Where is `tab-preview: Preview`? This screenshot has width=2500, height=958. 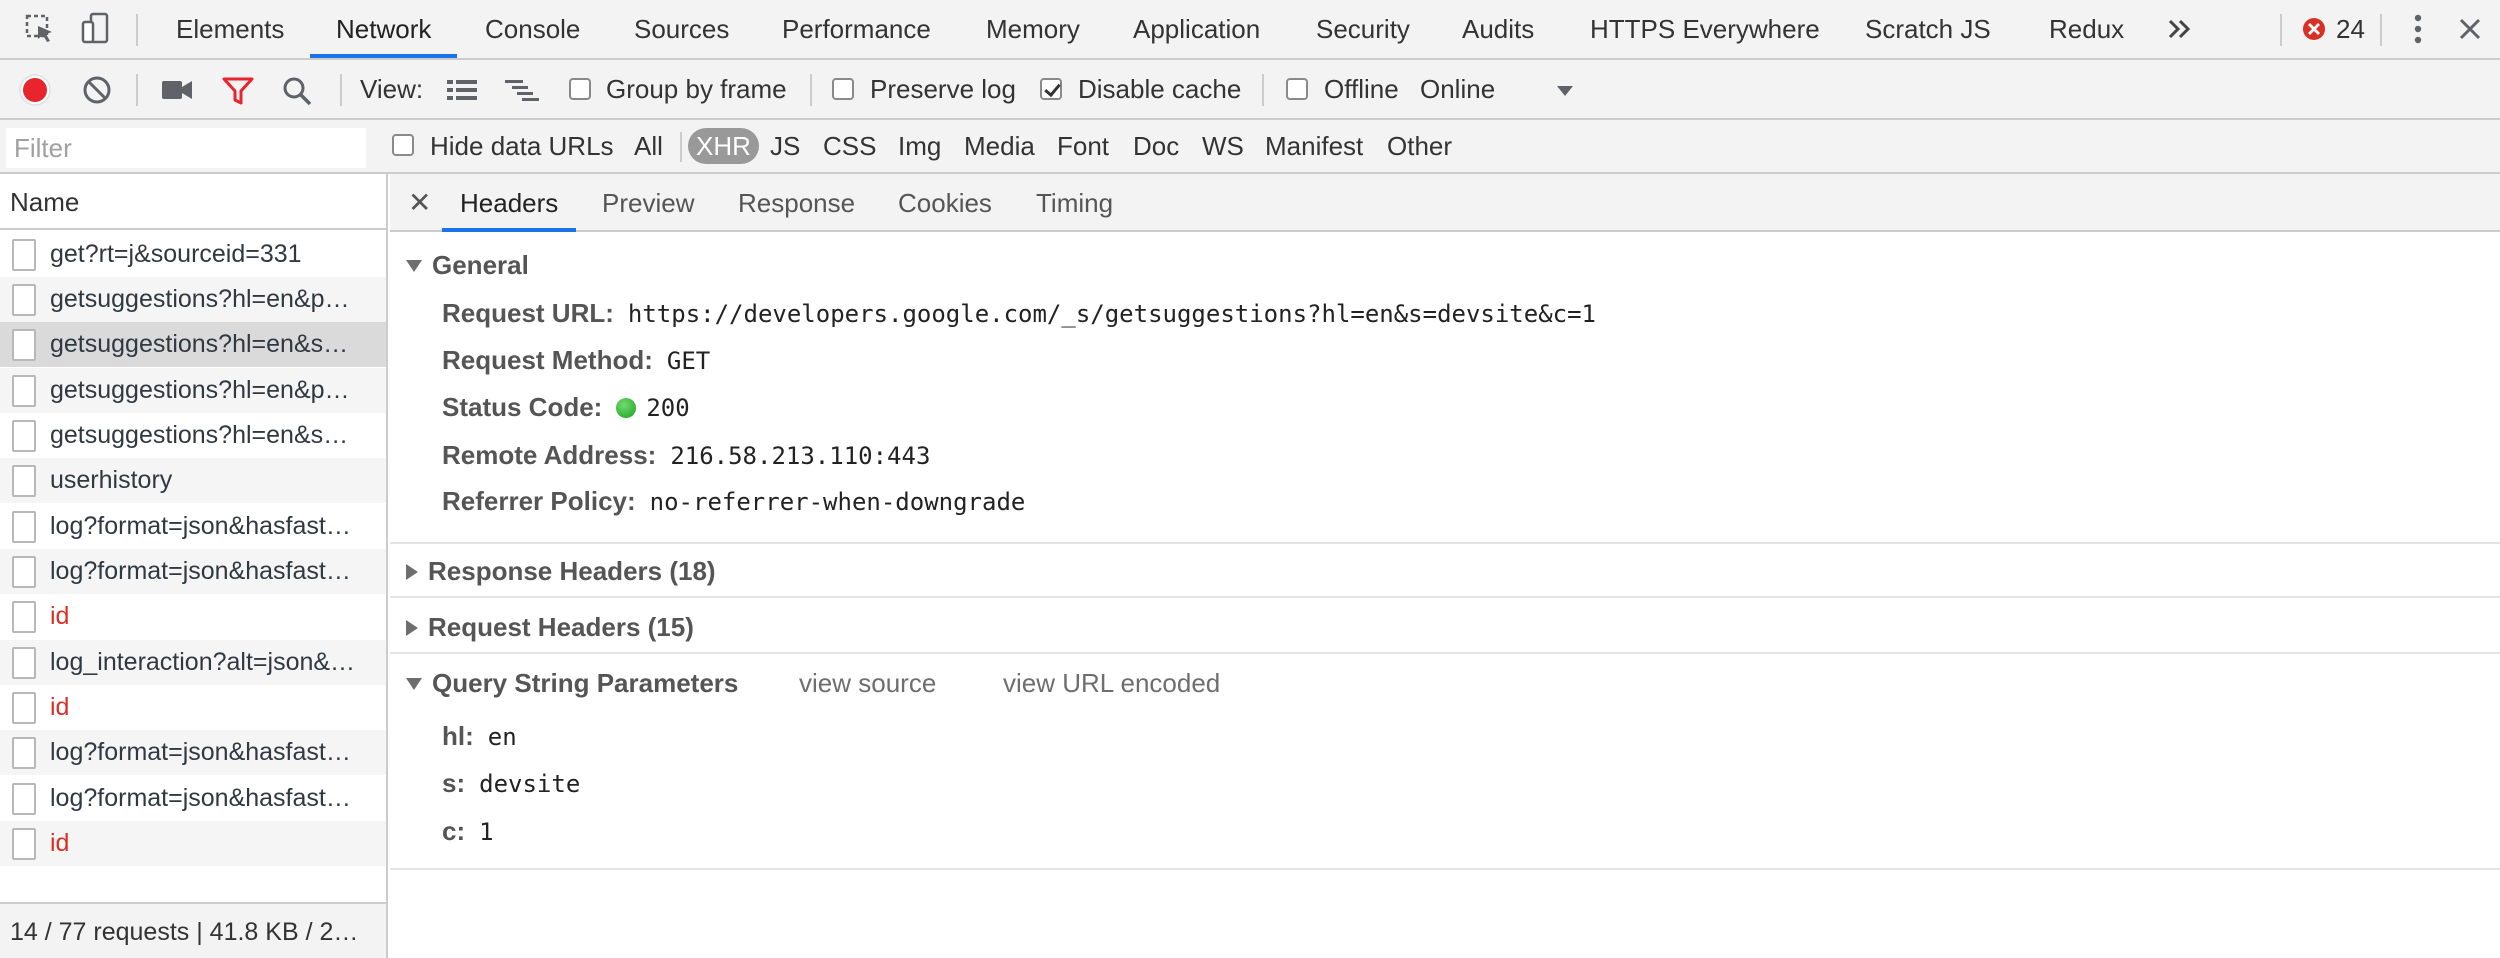 tab-preview: Preview is located at coordinates (648, 203).